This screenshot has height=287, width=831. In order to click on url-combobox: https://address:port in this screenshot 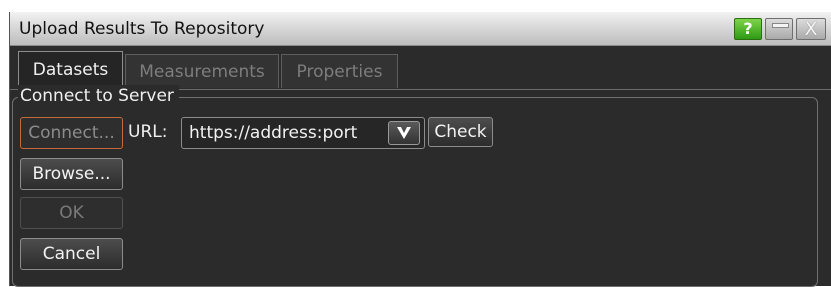, I will do `click(303, 133)`.